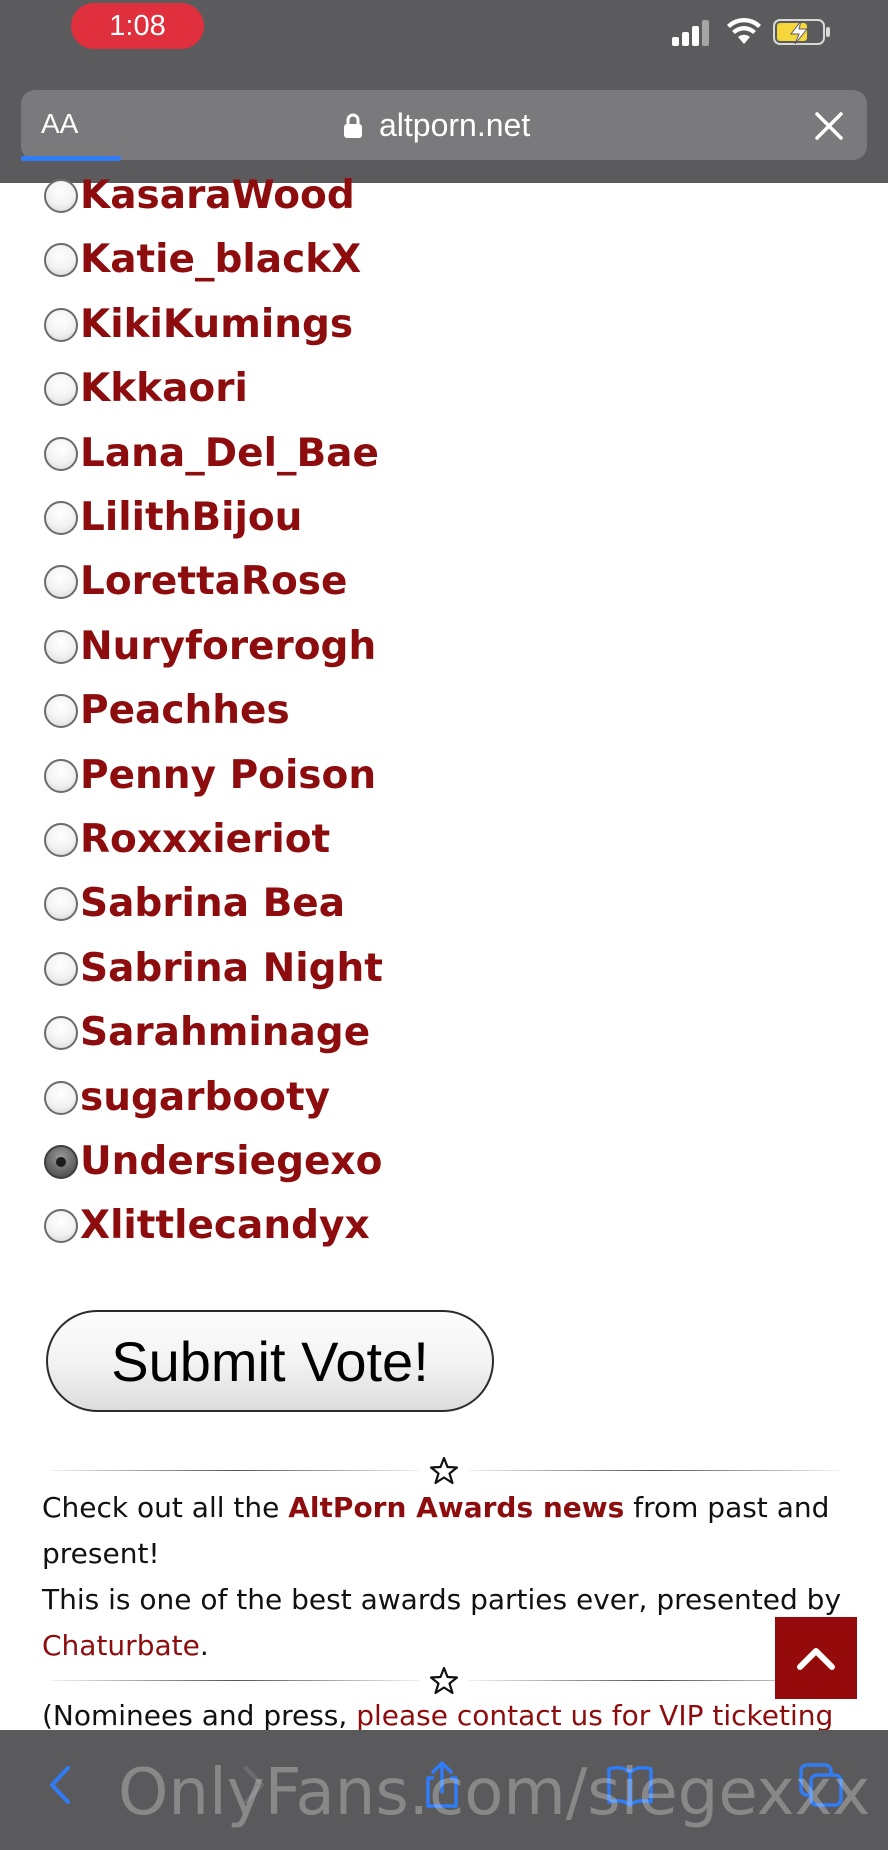 The height and width of the screenshot is (1850, 888). Describe the element at coordinates (594, 1715) in the screenshot. I see `vip-ticketing-link: please contact us for VIP ticketing` at that location.